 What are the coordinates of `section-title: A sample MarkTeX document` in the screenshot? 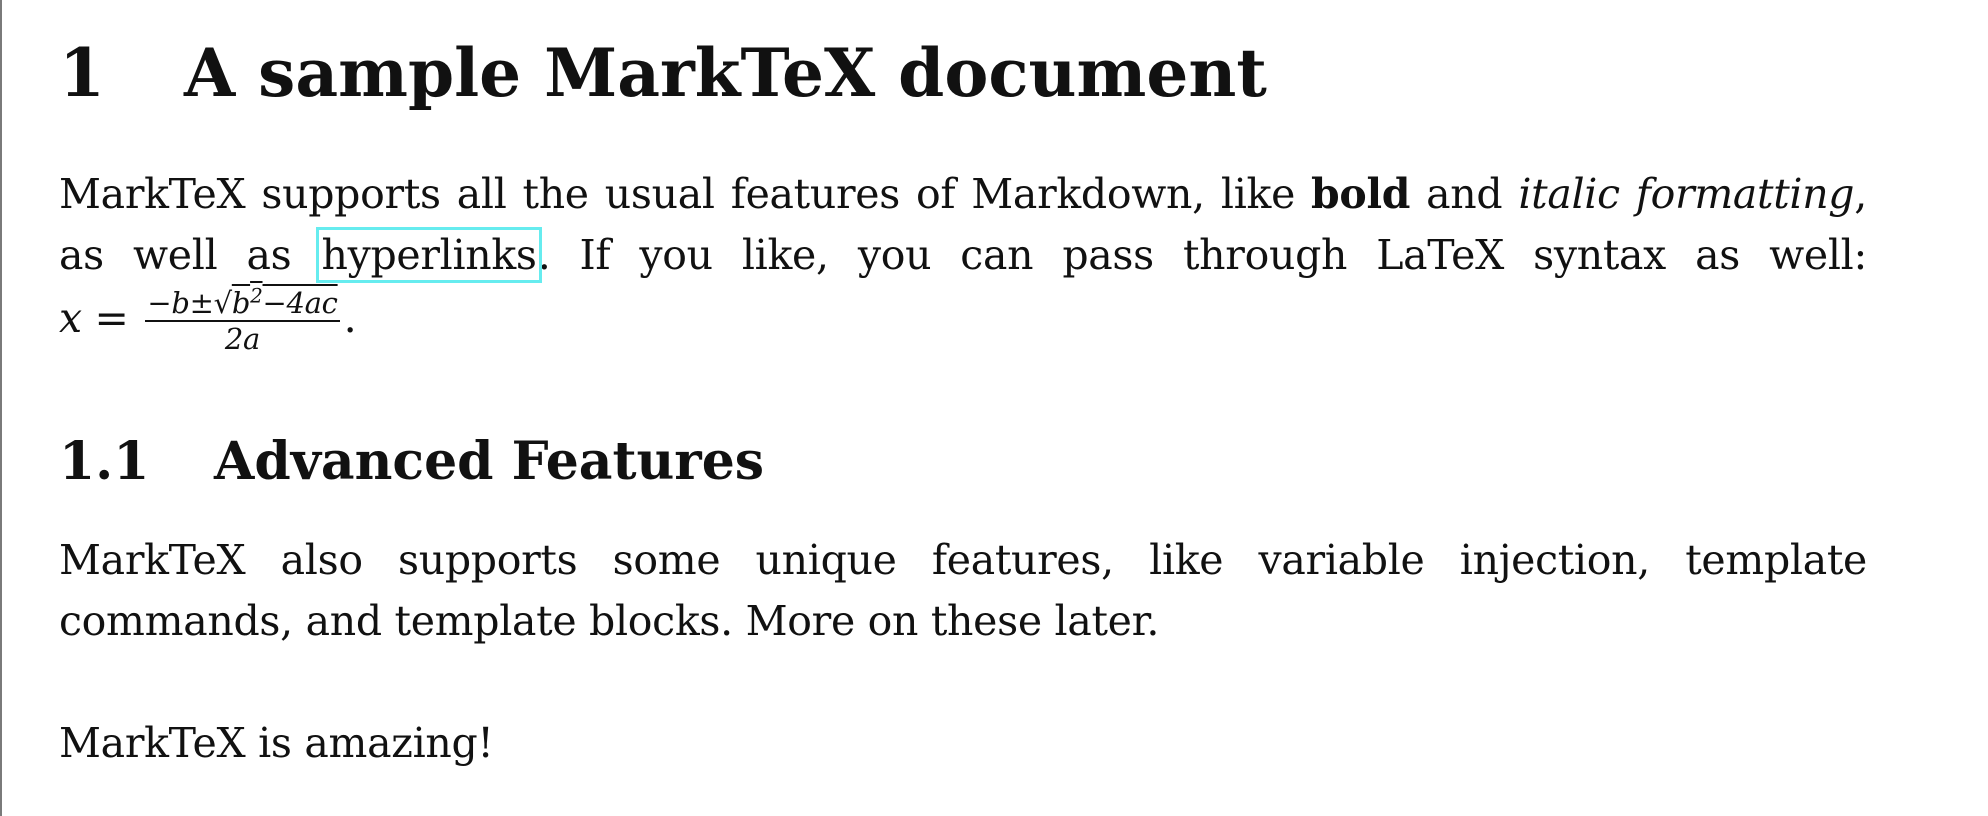 It's located at (725, 73).